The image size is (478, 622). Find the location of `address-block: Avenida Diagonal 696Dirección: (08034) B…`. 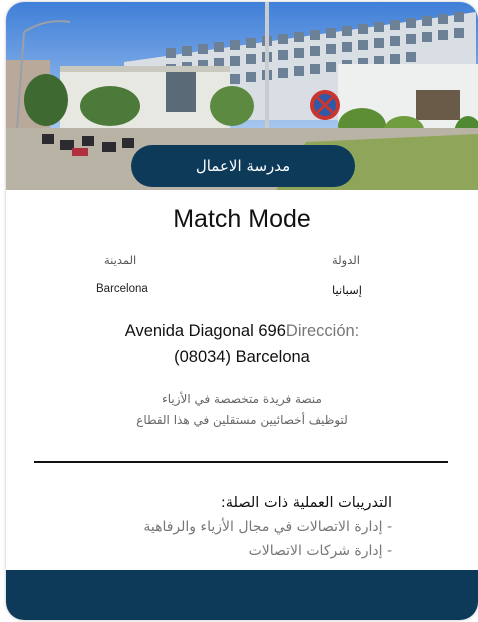

address-block: Avenida Diagonal 696Dirección: (08034) B… is located at coordinates (242, 344).